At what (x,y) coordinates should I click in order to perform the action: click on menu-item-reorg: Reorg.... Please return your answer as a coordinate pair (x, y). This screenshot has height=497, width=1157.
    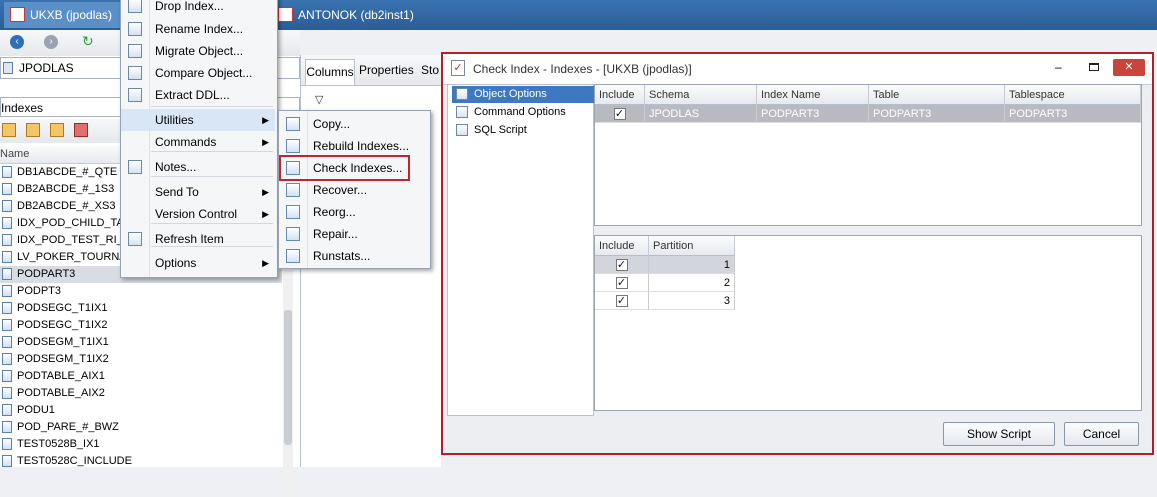
    Looking at the image, I should click on (353, 212).